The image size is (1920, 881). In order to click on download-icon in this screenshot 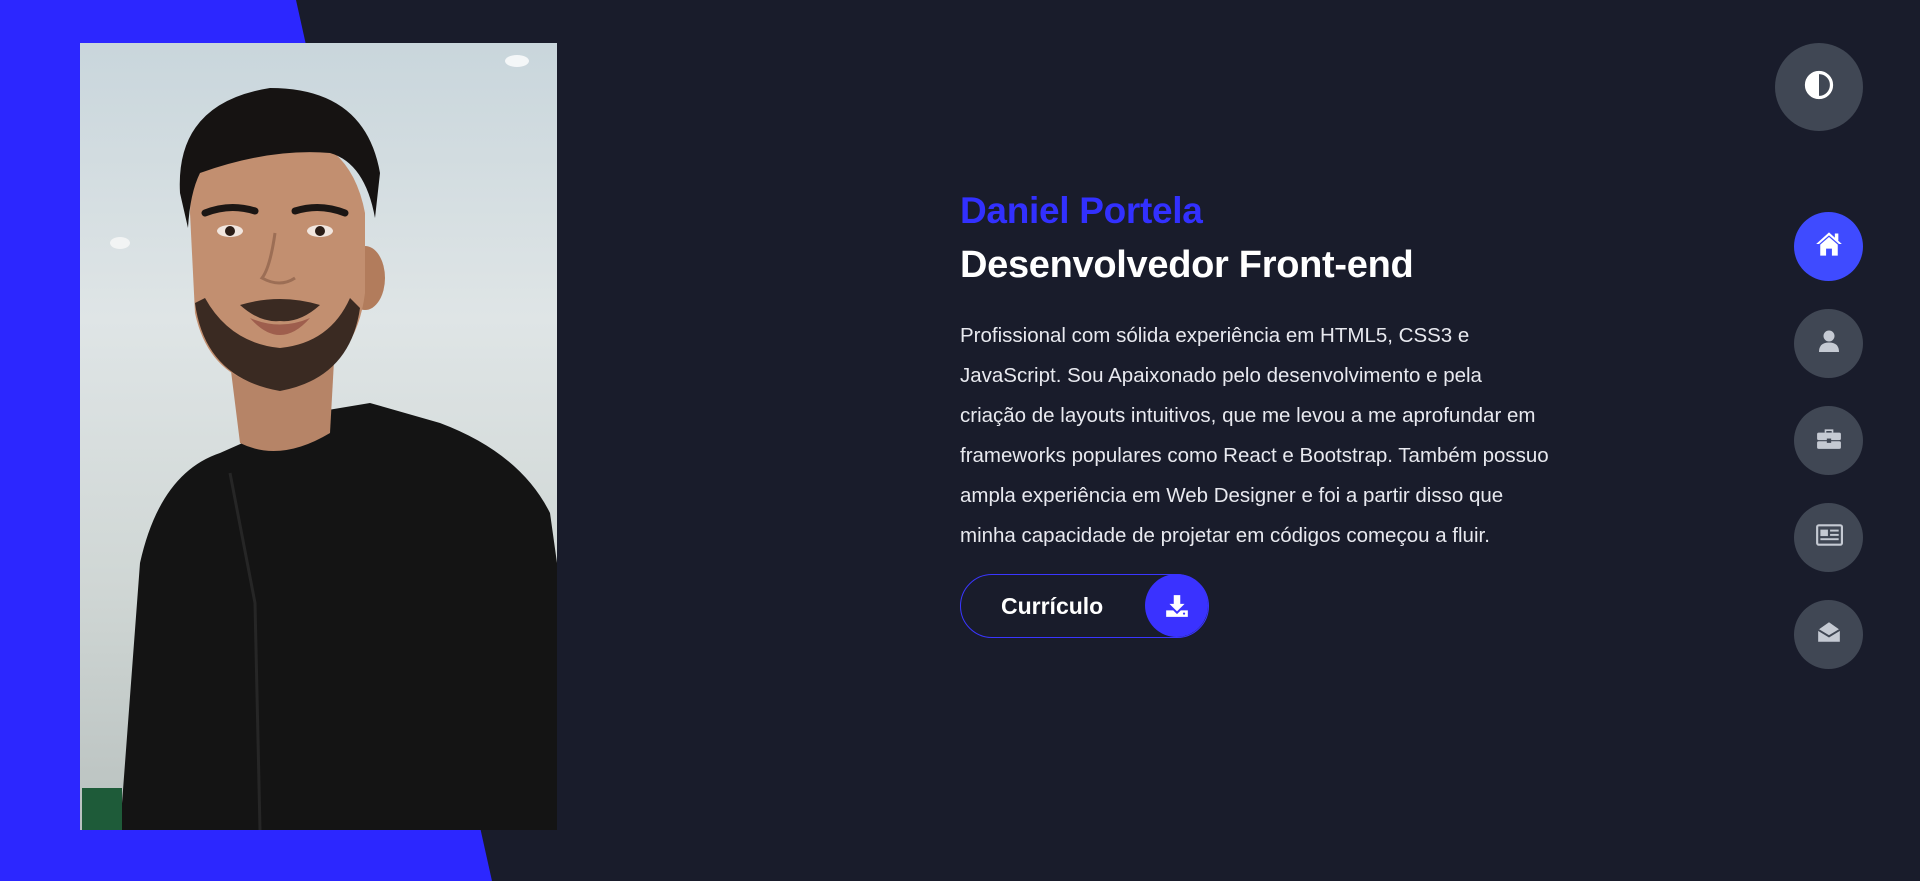, I will do `click(1176, 605)`.